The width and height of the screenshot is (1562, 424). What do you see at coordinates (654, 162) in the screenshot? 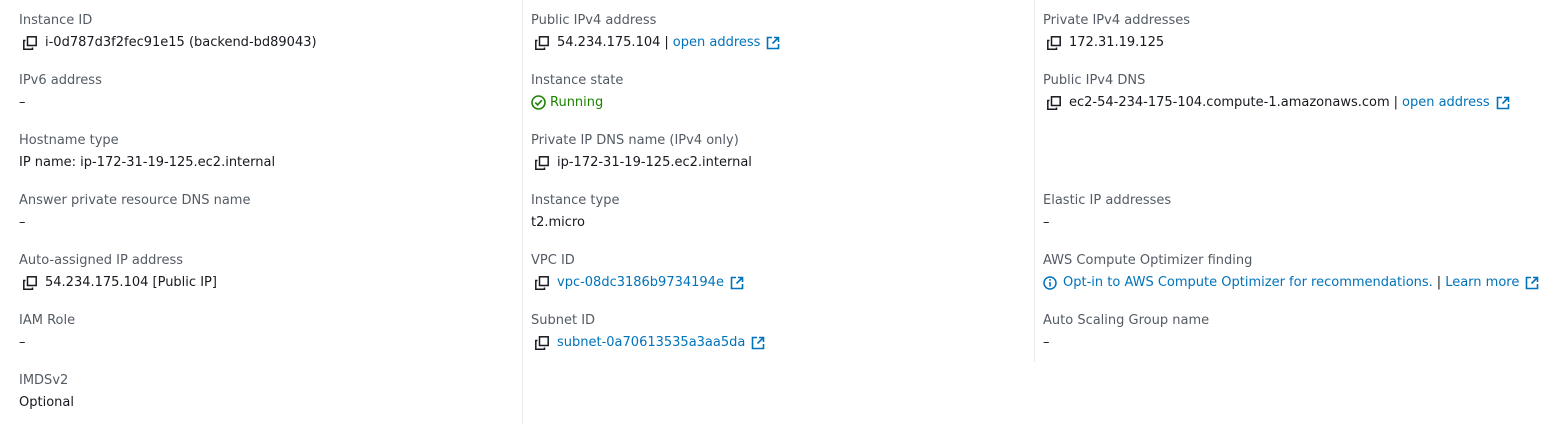
I see `private-dns-value: ip-172-31-19-125.ec2.internal` at bounding box center [654, 162].